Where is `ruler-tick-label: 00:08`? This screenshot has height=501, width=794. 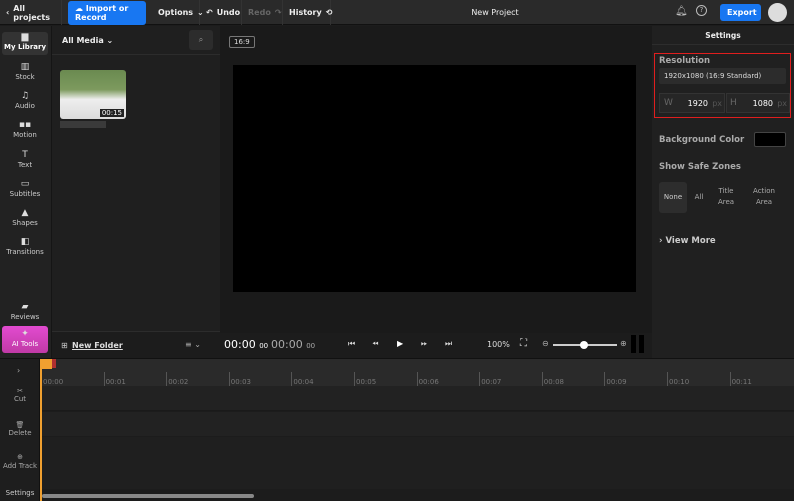 ruler-tick-label: 00:08 is located at coordinates (552, 379).